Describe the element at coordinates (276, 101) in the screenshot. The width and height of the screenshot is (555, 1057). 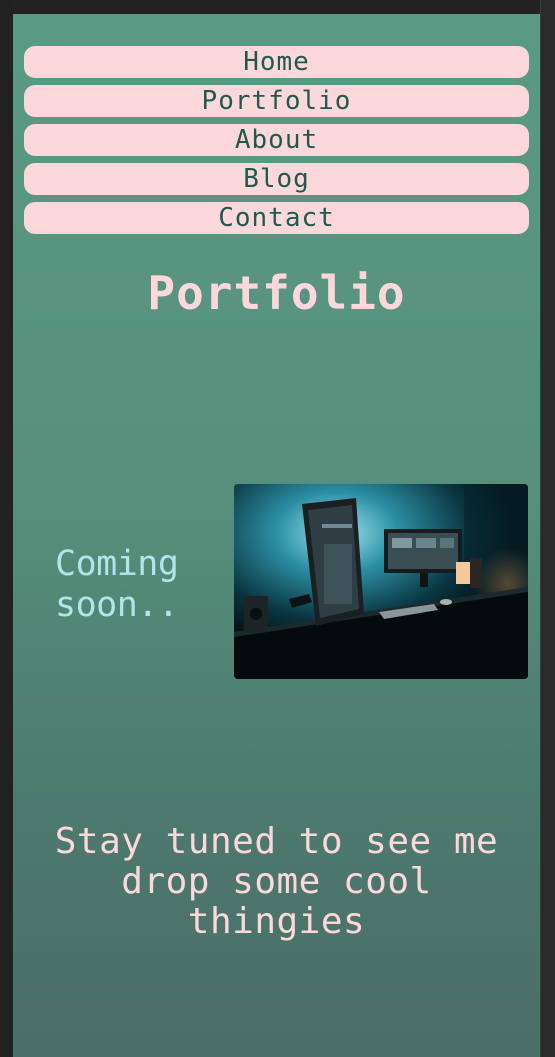
I see `nav-item-portfolio: Portfolio` at that location.